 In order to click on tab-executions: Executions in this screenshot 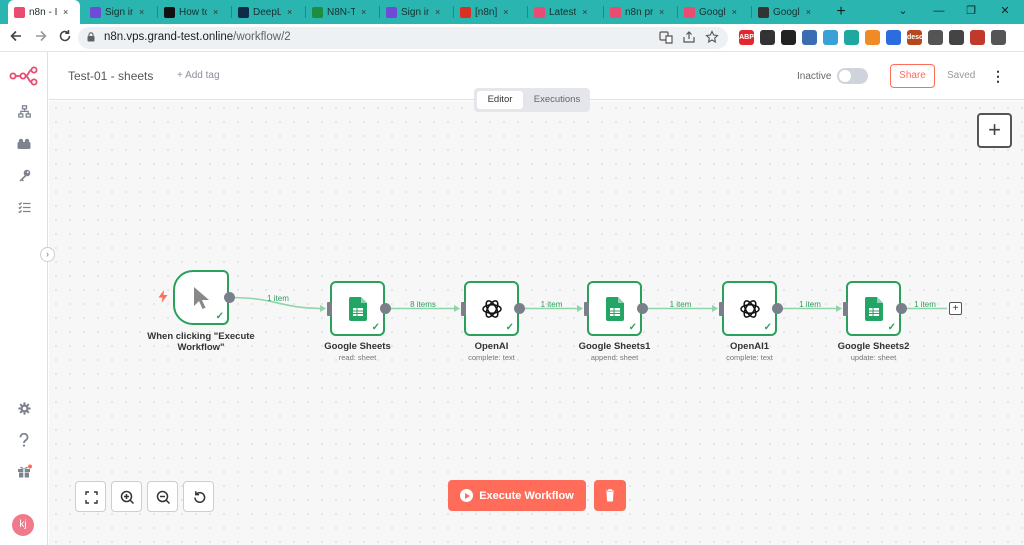, I will do `click(557, 100)`.